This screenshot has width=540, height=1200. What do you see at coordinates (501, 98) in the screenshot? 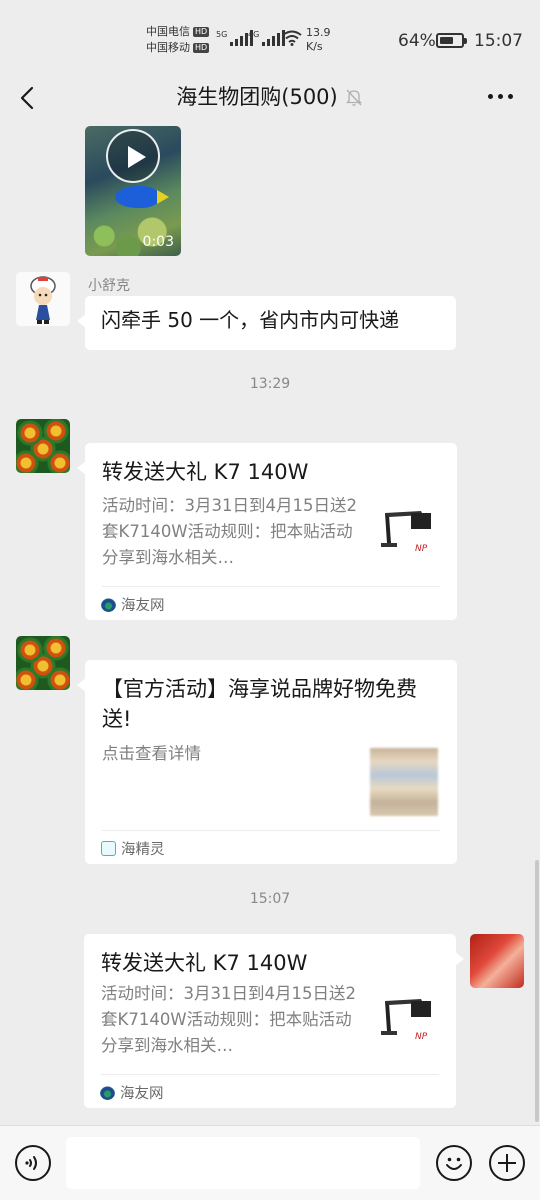
I see `more-icon` at bounding box center [501, 98].